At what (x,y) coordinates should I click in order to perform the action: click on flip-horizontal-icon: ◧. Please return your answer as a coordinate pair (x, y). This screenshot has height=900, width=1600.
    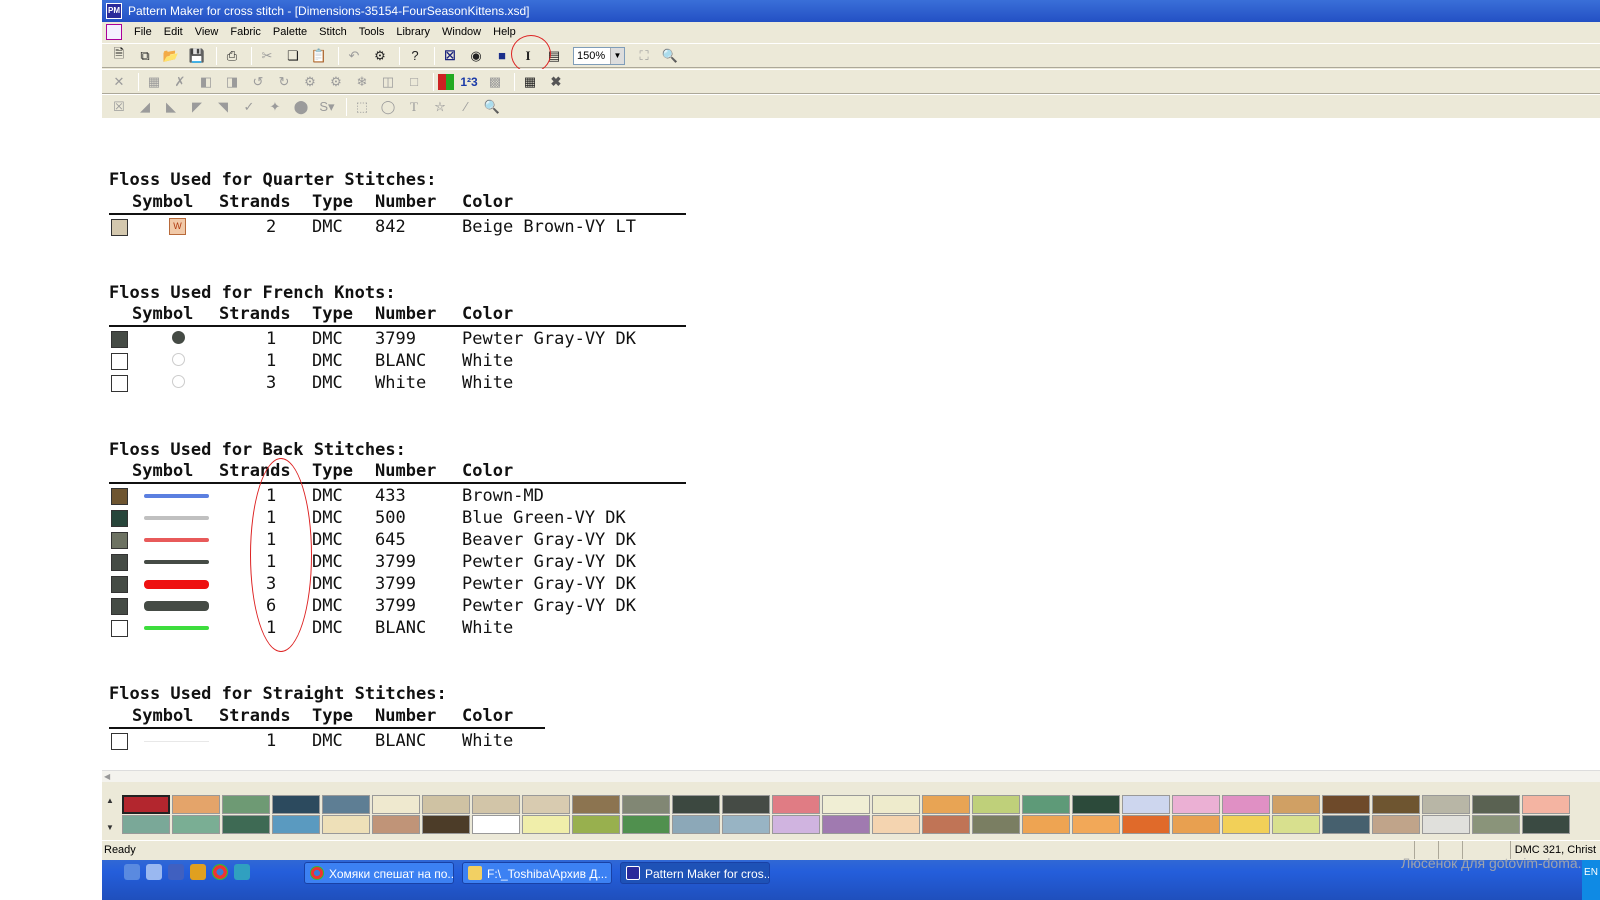
    Looking at the image, I should click on (206, 82).